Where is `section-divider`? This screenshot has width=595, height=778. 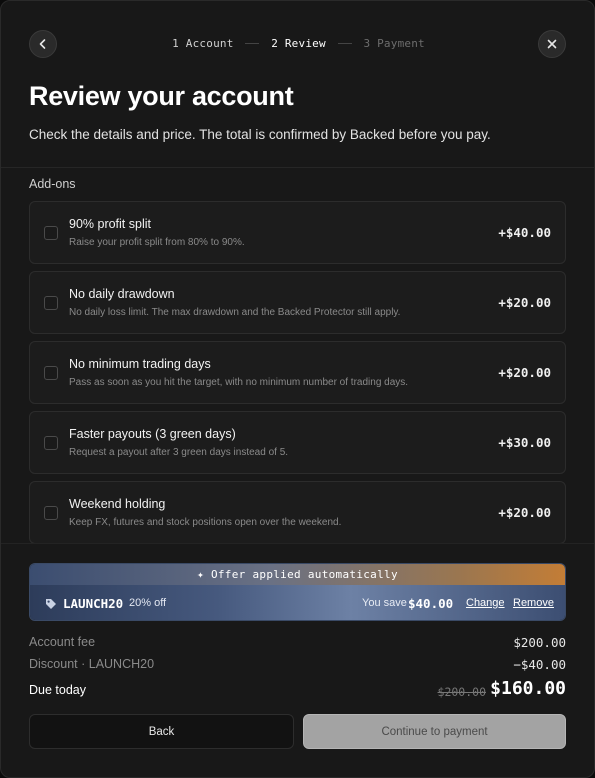 section-divider is located at coordinates (297, 543).